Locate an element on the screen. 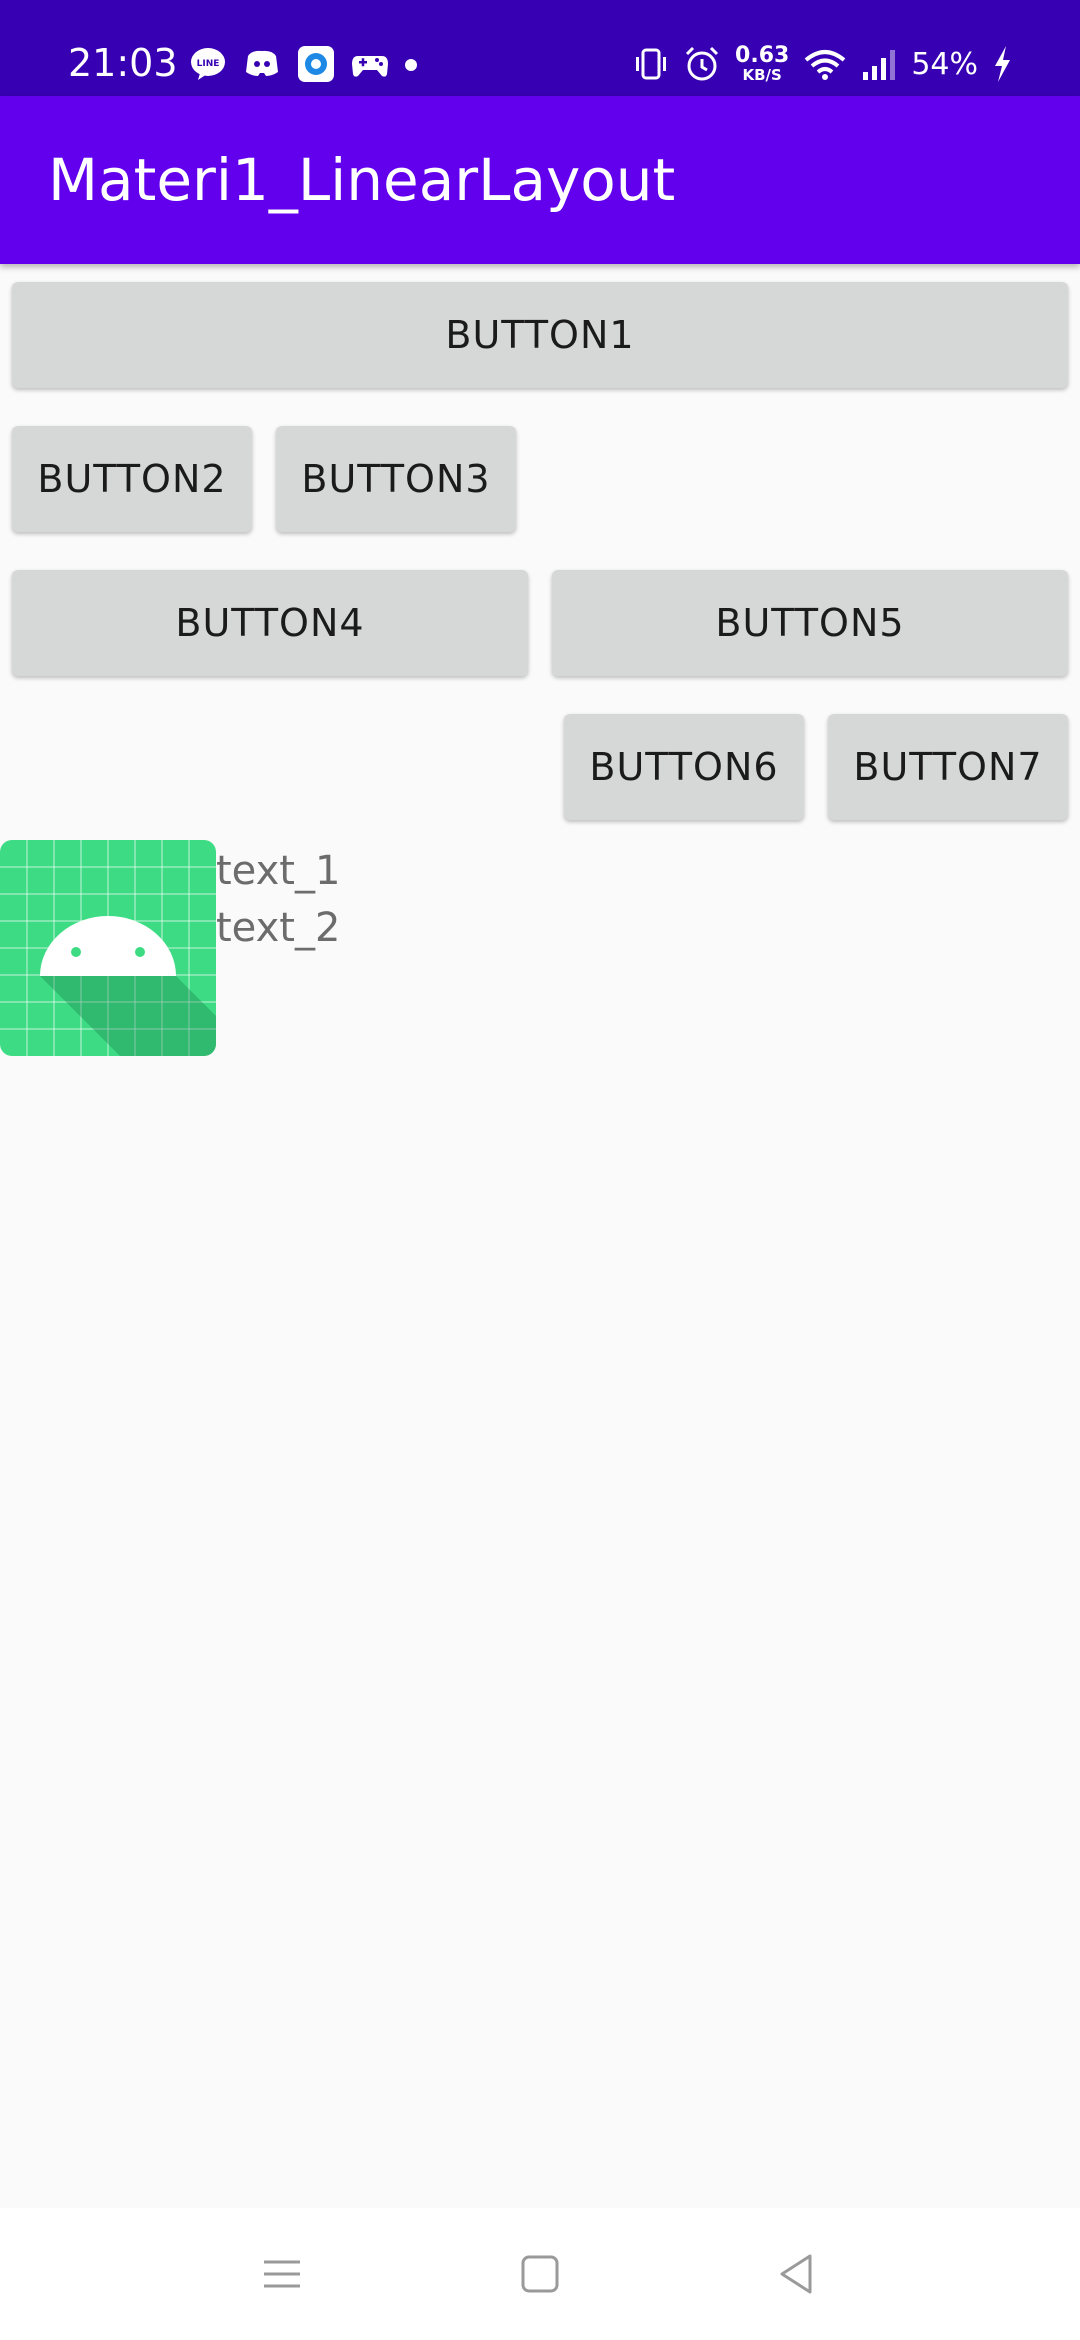 This screenshot has width=1080, height=2340. button4: BUTTON4 is located at coordinates (270, 623).